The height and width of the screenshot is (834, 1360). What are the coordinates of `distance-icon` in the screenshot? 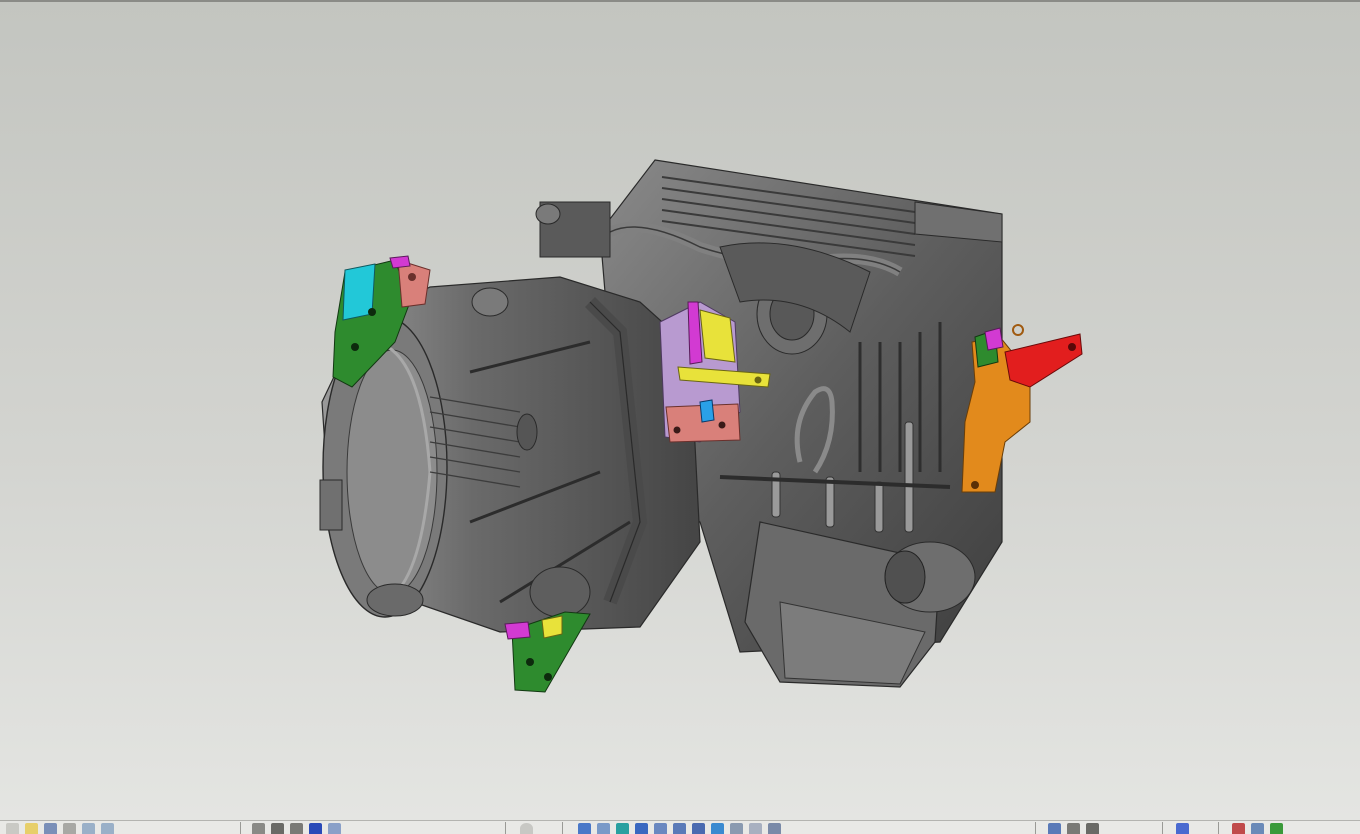 It's located at (1257, 828).